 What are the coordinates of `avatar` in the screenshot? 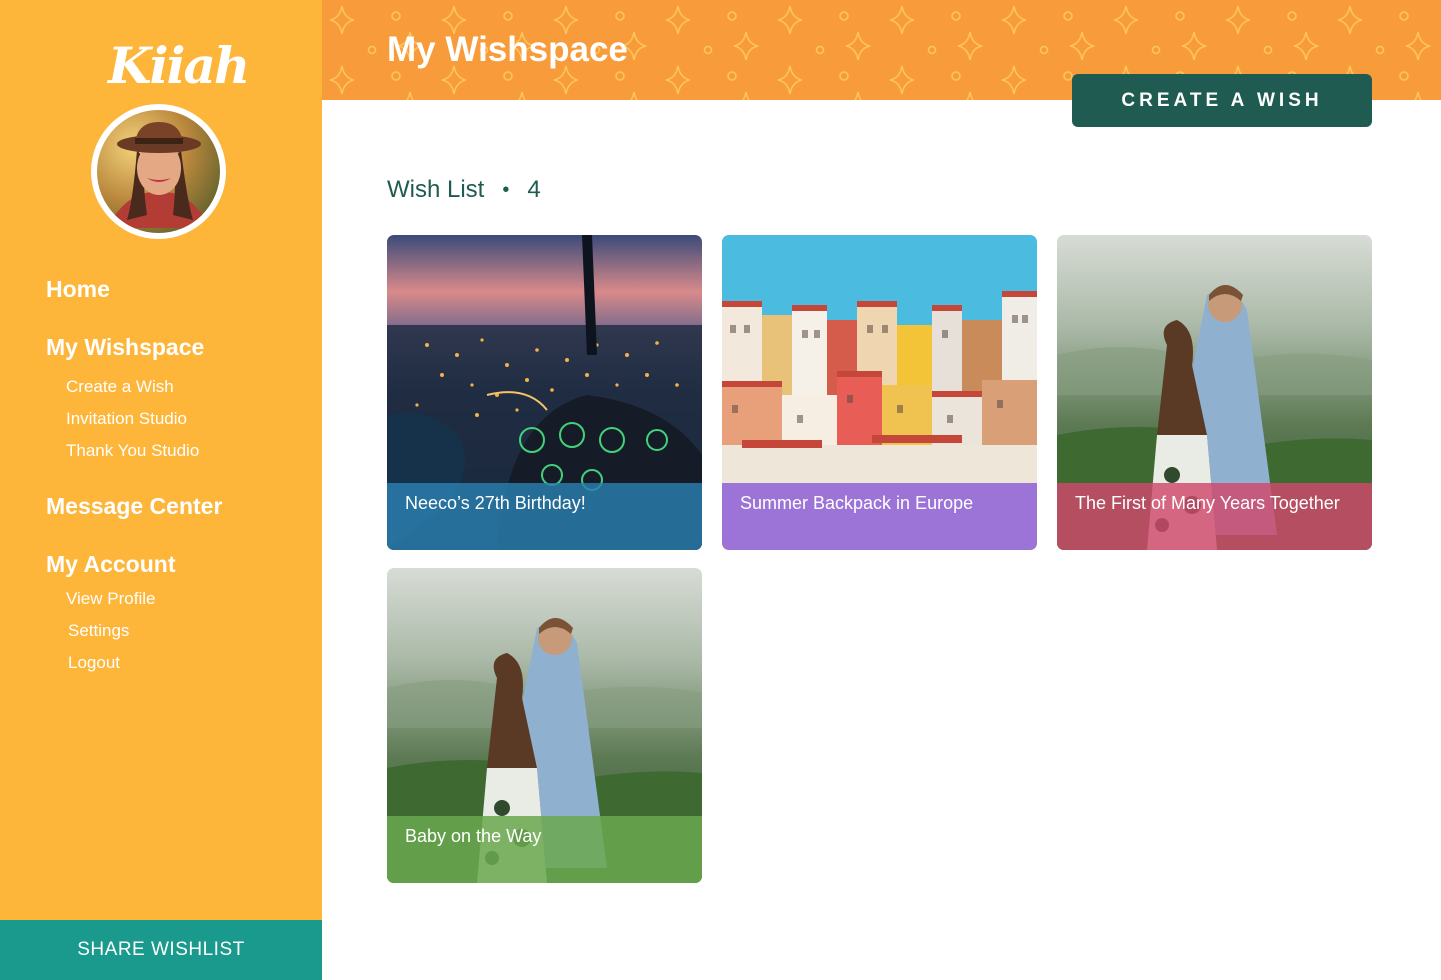 It's located at (158, 171).